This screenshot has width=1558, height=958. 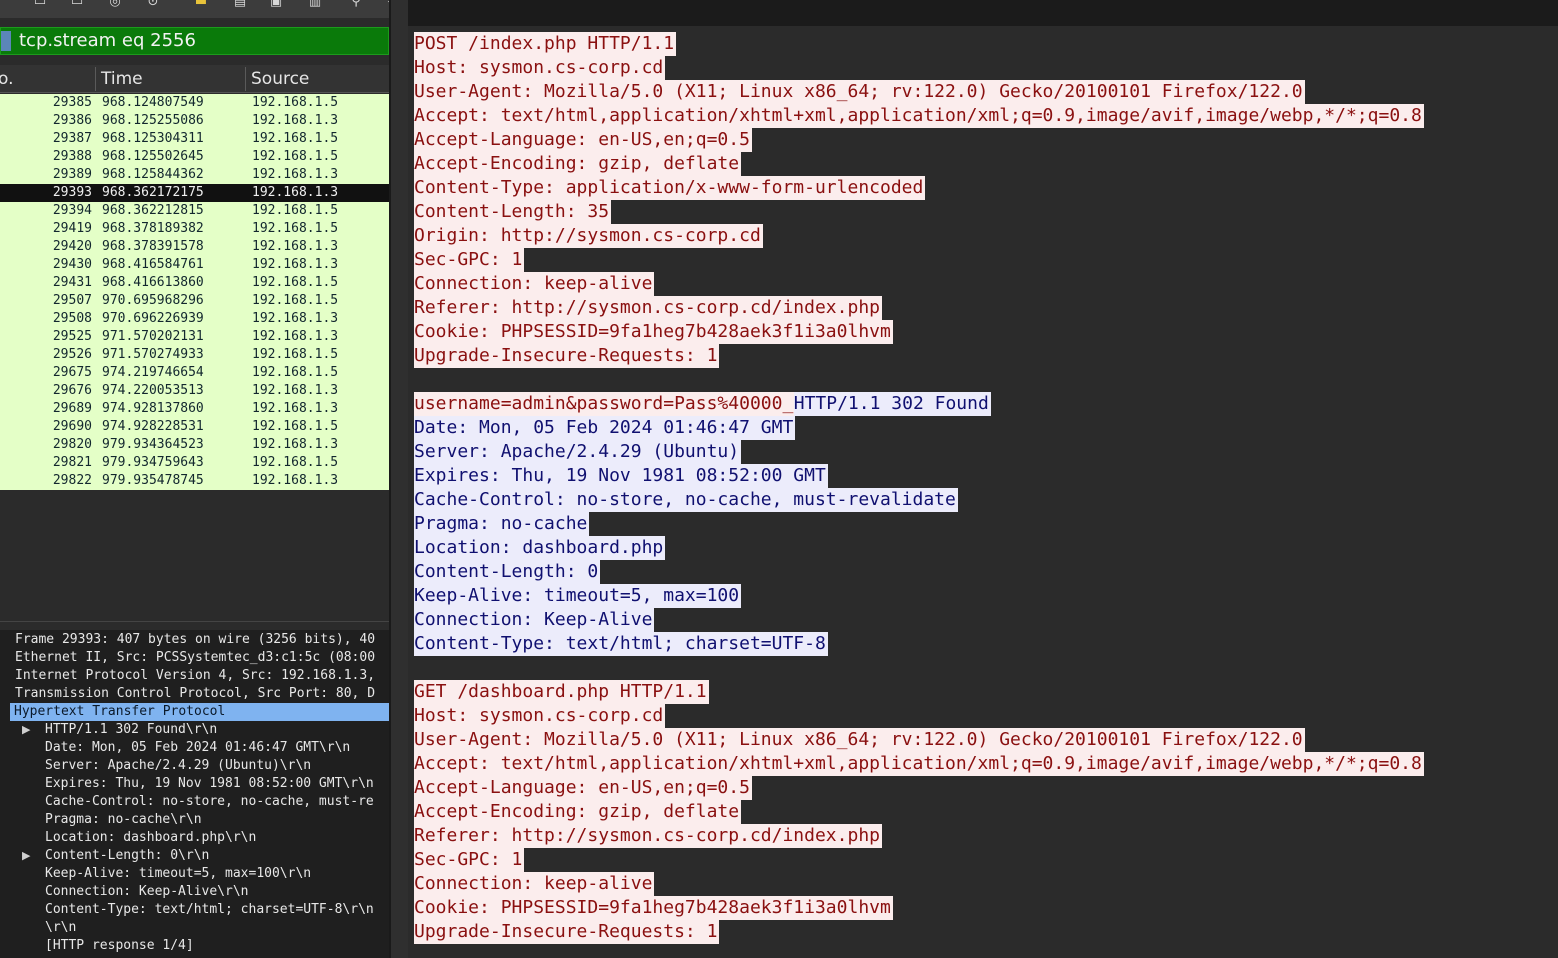 What do you see at coordinates (153, 408) in the screenshot?
I see `packet-time: 974.928137860` at bounding box center [153, 408].